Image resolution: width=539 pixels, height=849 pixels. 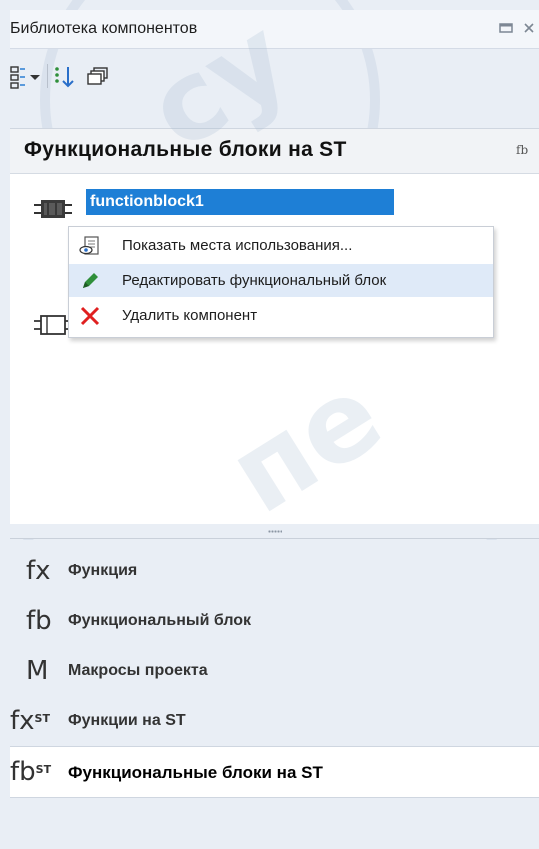 I want to click on view-mode-dropdown-icon, so click(x=27, y=77).